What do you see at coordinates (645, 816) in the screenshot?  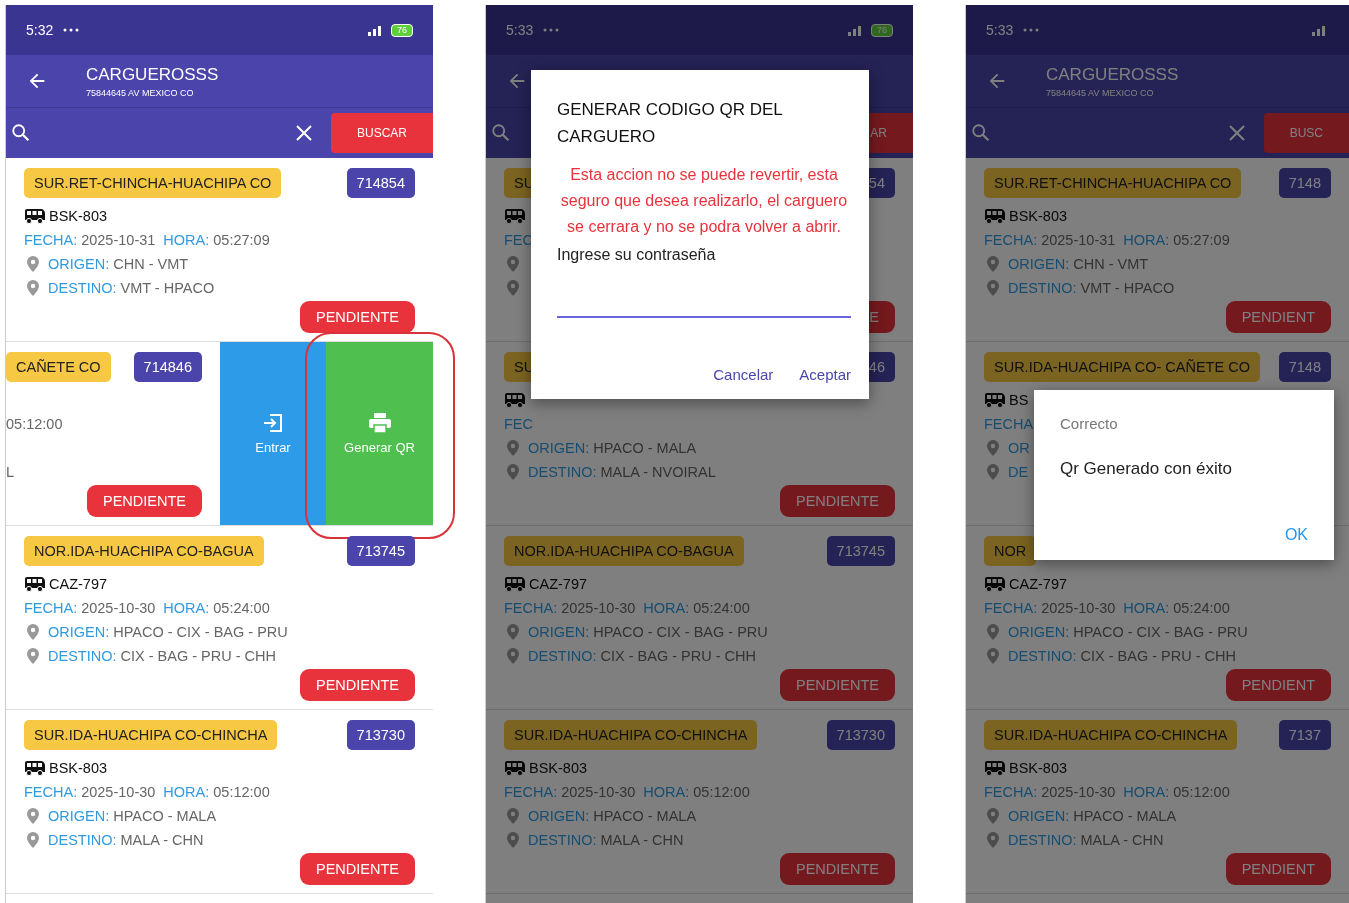 I see `field-value: HPACO - MALA` at bounding box center [645, 816].